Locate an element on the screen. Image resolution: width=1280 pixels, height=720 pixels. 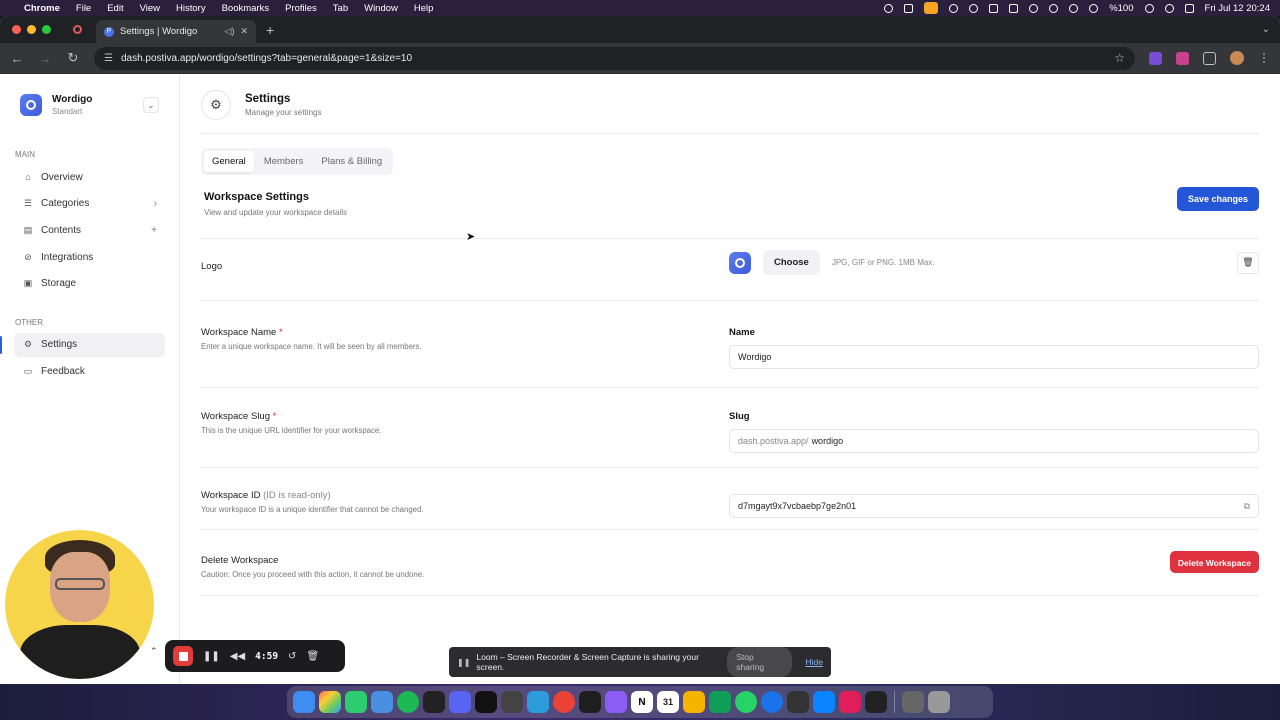
input-value: wordigo is located at coordinates (828, 441).